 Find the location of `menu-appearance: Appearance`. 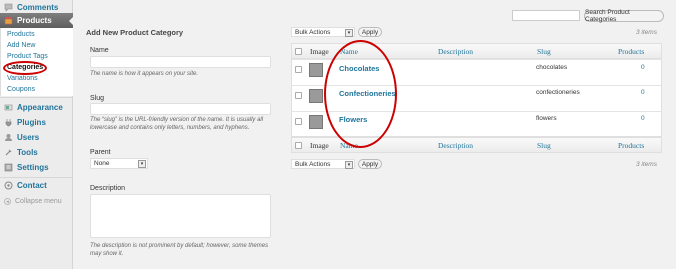

menu-appearance: Appearance is located at coordinates (36, 107).